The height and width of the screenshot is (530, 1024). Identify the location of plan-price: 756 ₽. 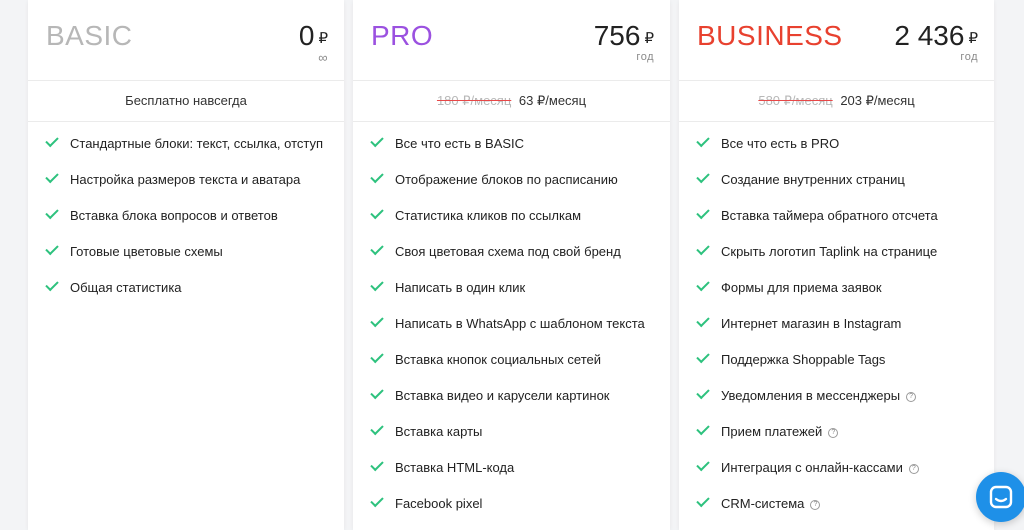
(624, 36).